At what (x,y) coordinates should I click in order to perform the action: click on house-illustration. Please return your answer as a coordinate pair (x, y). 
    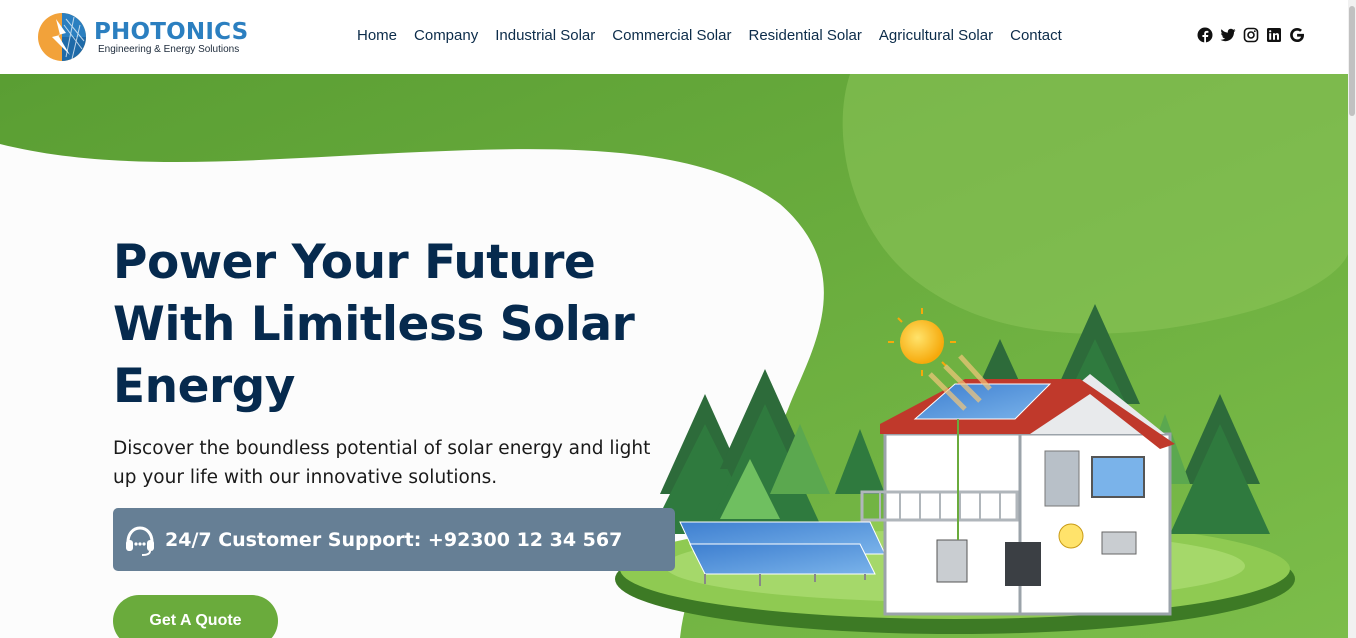
    Looking at the image, I should click on (1017, 495).